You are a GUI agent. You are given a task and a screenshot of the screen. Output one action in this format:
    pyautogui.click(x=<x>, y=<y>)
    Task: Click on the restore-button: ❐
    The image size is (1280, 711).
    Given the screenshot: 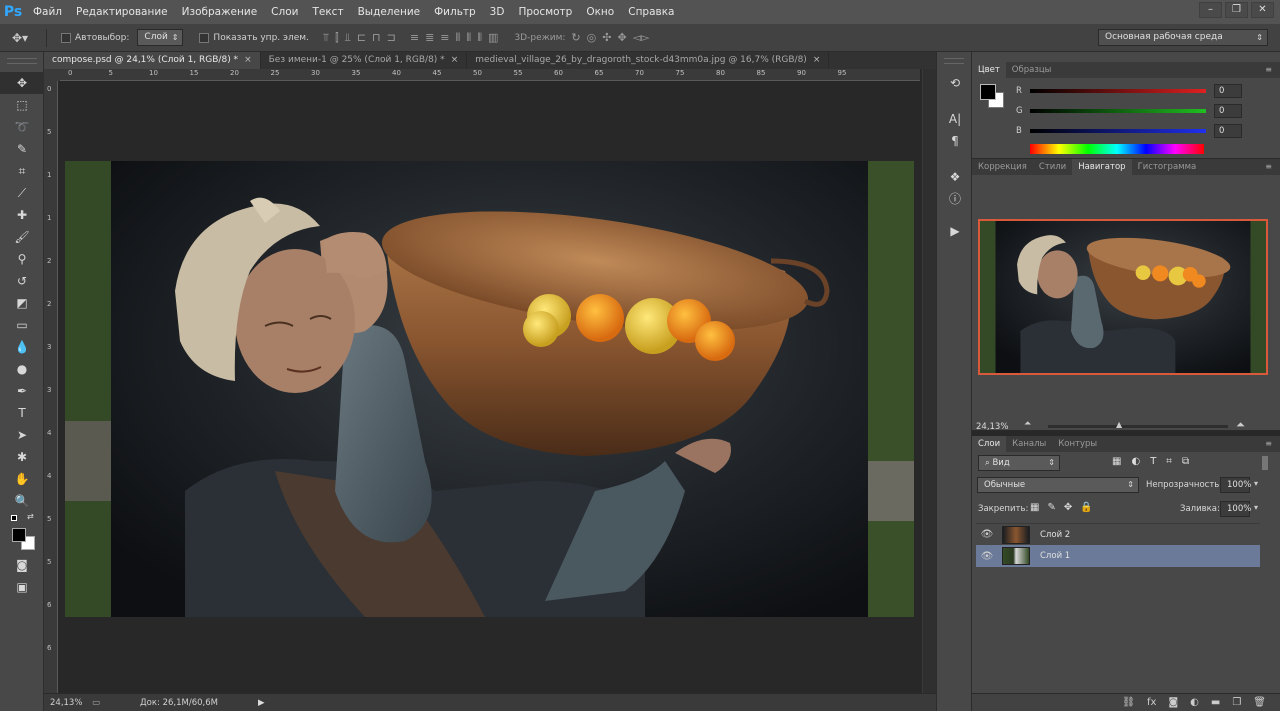 What is the action you would take?
    pyautogui.click(x=1236, y=10)
    